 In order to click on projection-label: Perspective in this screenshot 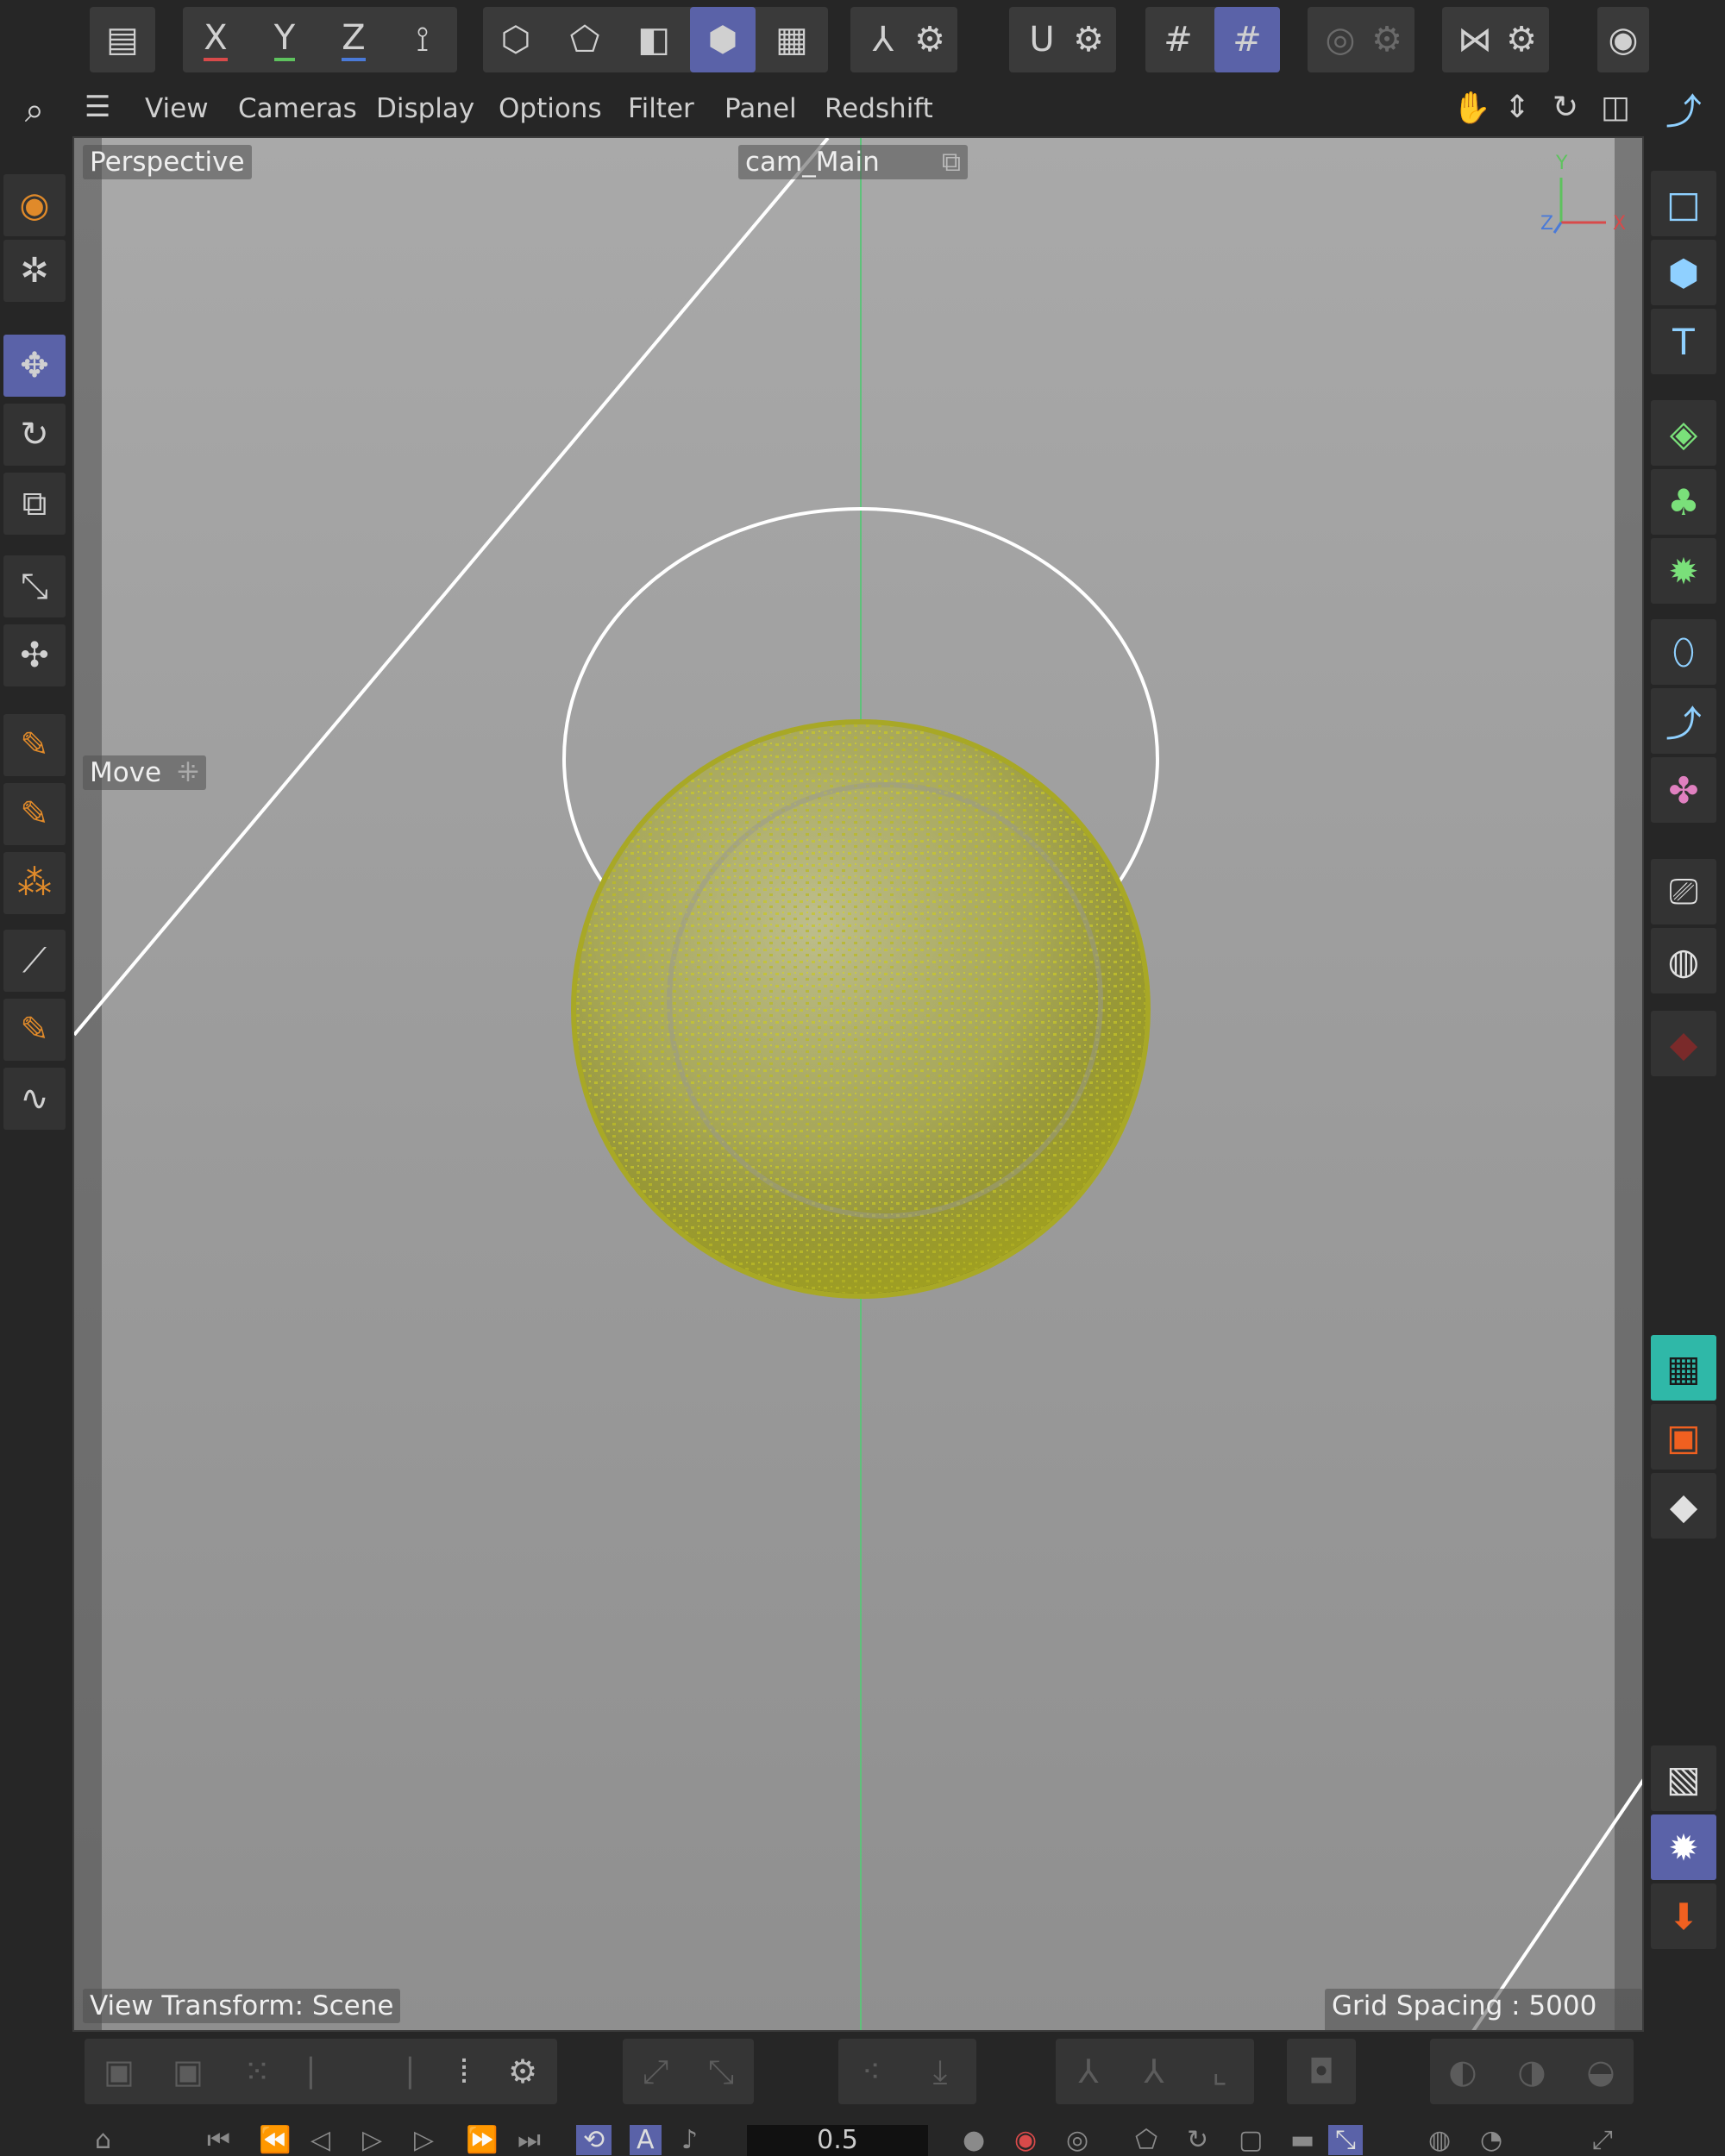, I will do `click(168, 162)`.